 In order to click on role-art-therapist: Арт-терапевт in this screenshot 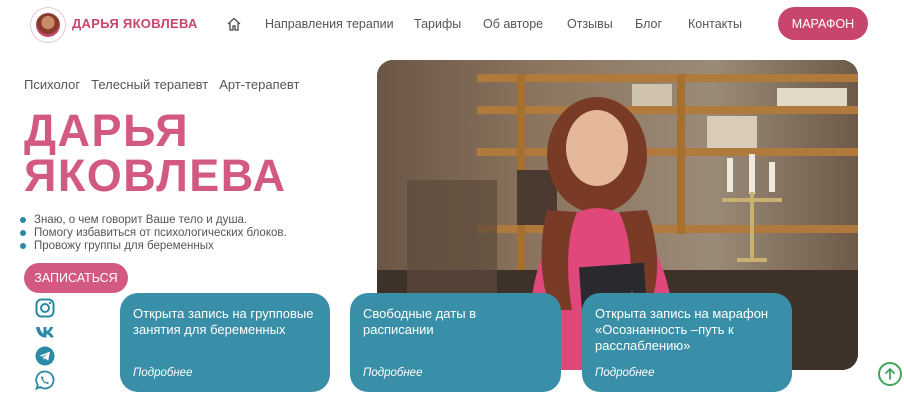, I will do `click(259, 84)`.